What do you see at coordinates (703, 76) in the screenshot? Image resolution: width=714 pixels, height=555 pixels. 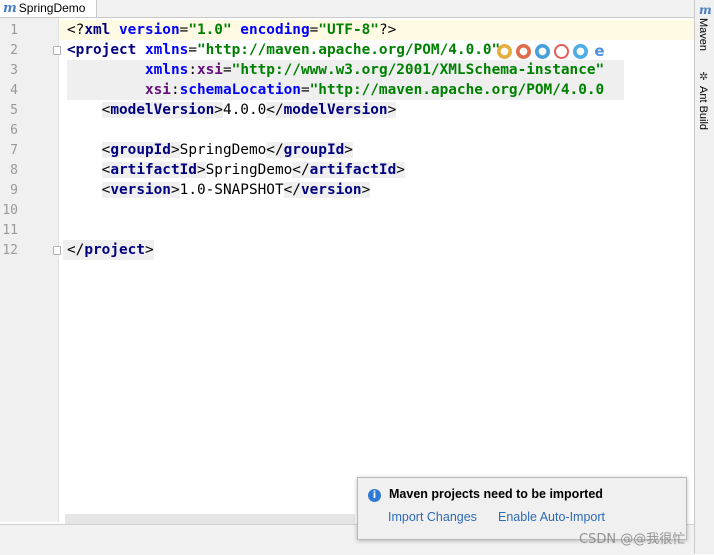 I see `ant-icon: ✲` at bounding box center [703, 76].